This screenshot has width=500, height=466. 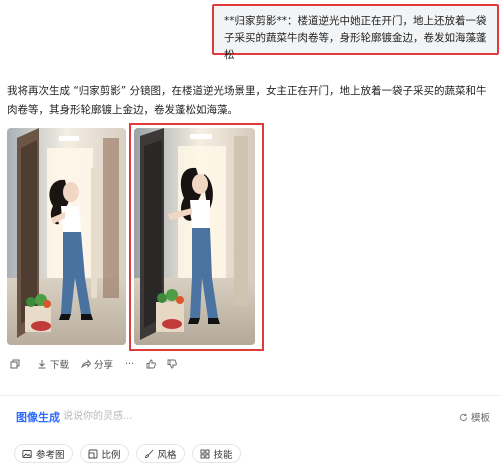 What do you see at coordinates (204, 453) in the screenshot?
I see `grid-icon` at bounding box center [204, 453].